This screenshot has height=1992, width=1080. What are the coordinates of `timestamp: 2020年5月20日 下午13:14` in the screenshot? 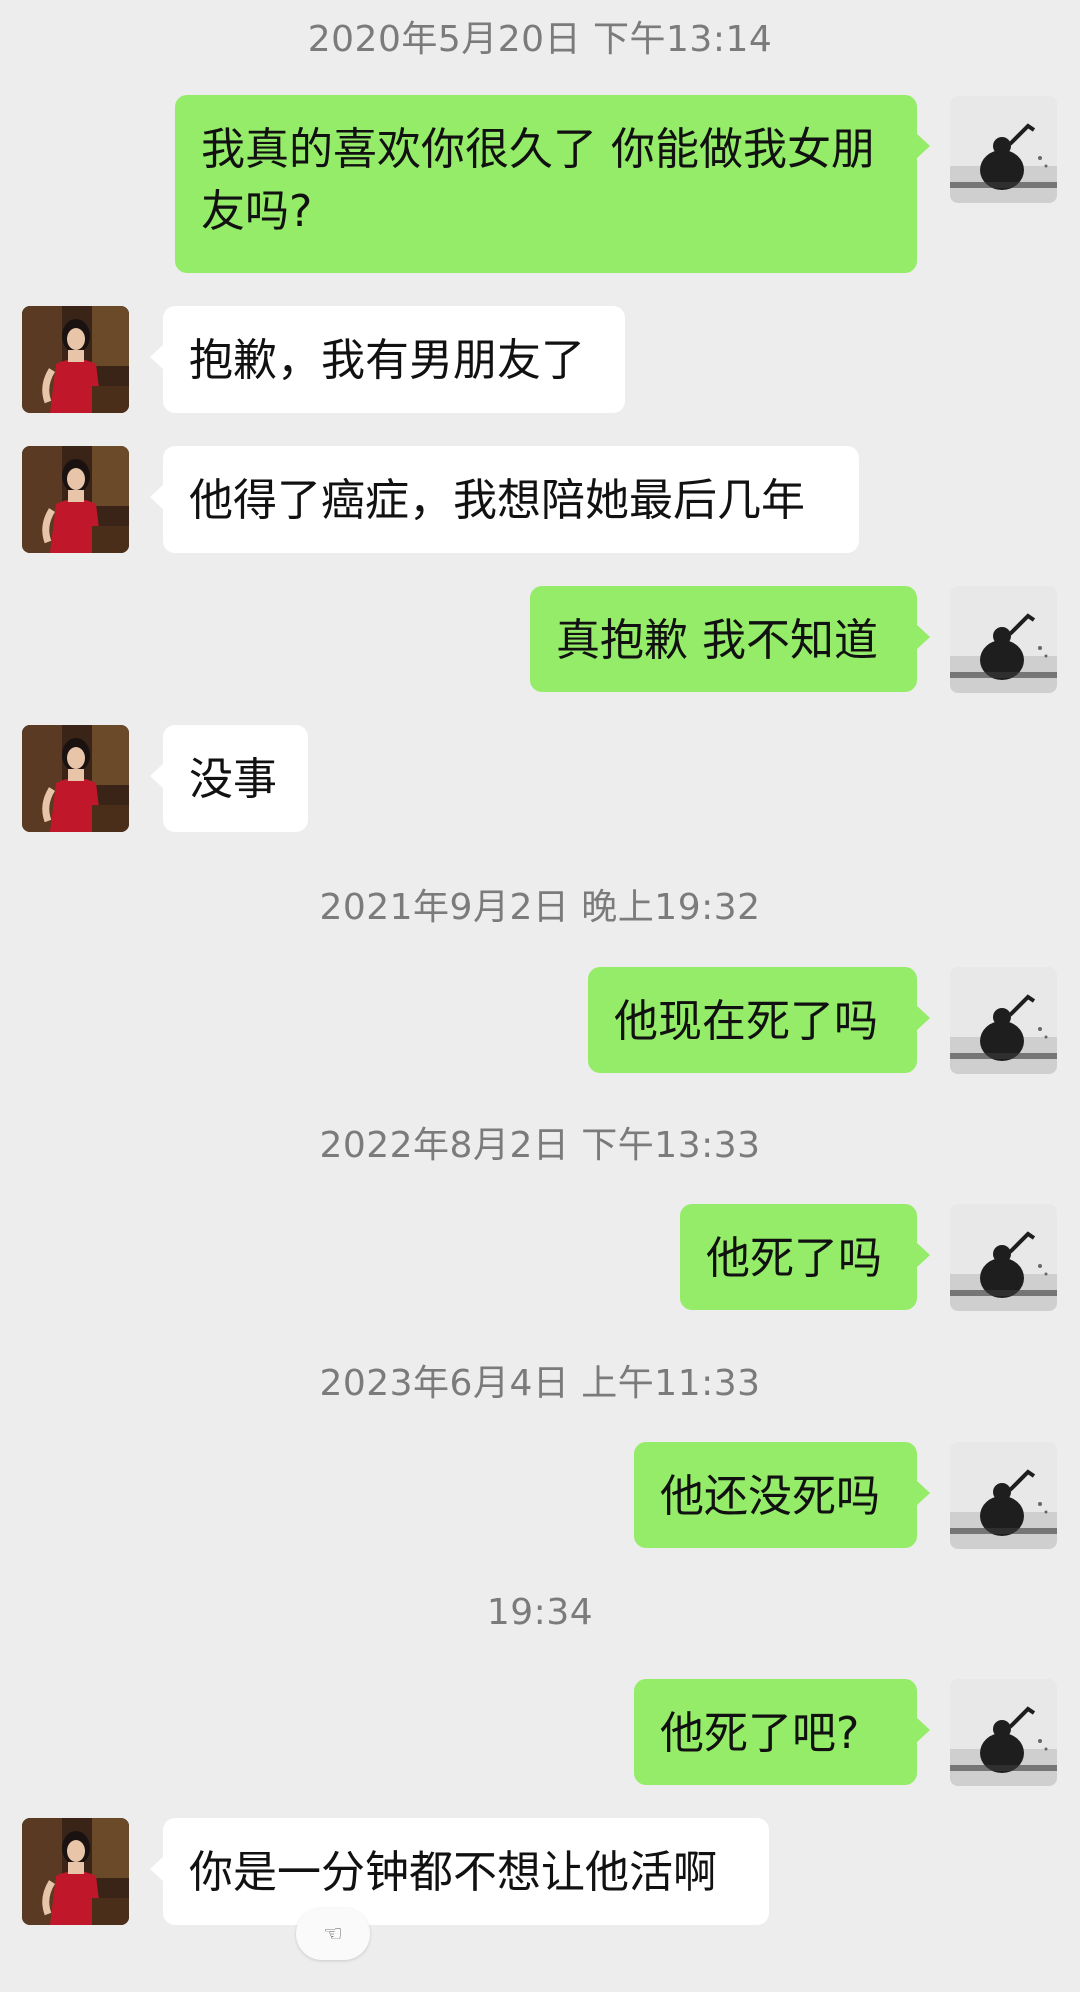 It's located at (540, 39).